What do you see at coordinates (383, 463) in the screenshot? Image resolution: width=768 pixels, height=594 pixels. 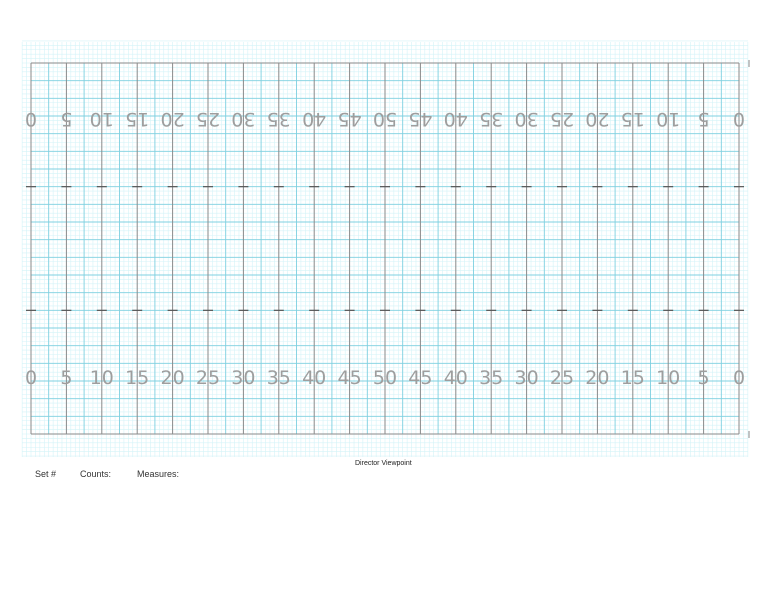 I see `director-viewpoint-label: Director Viewpoint` at bounding box center [383, 463].